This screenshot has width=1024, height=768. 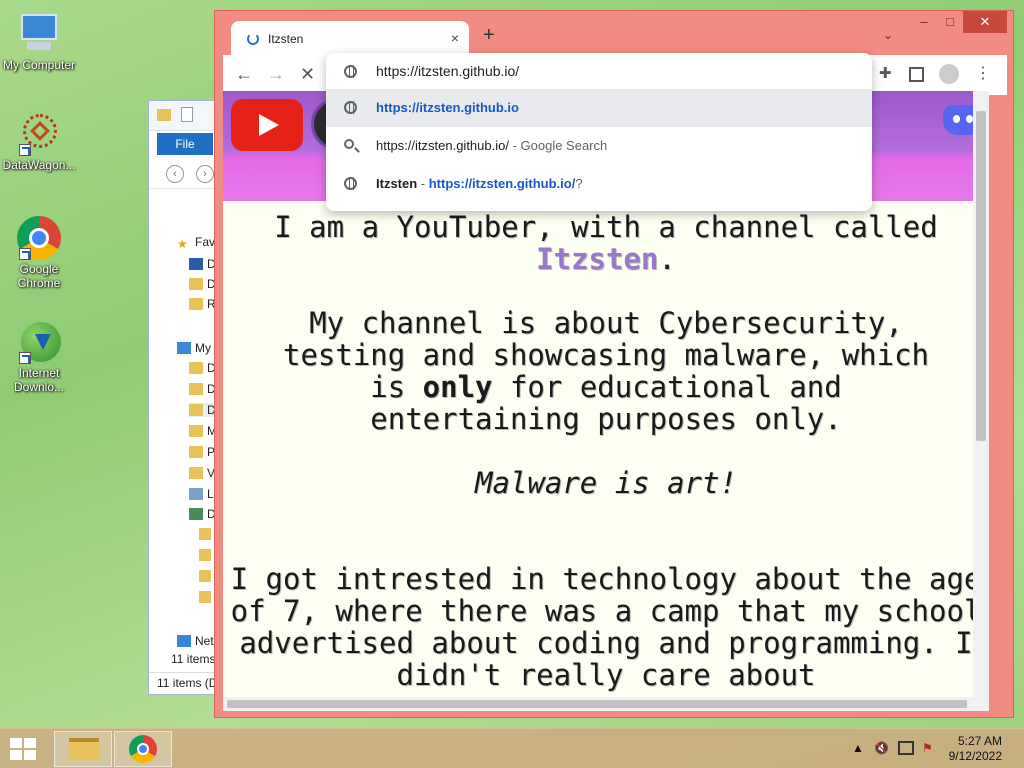 I want to click on taskbar: ▲ 🔇 ⚑ 5:27 AM 9/12/2022, so click(x=512, y=748).